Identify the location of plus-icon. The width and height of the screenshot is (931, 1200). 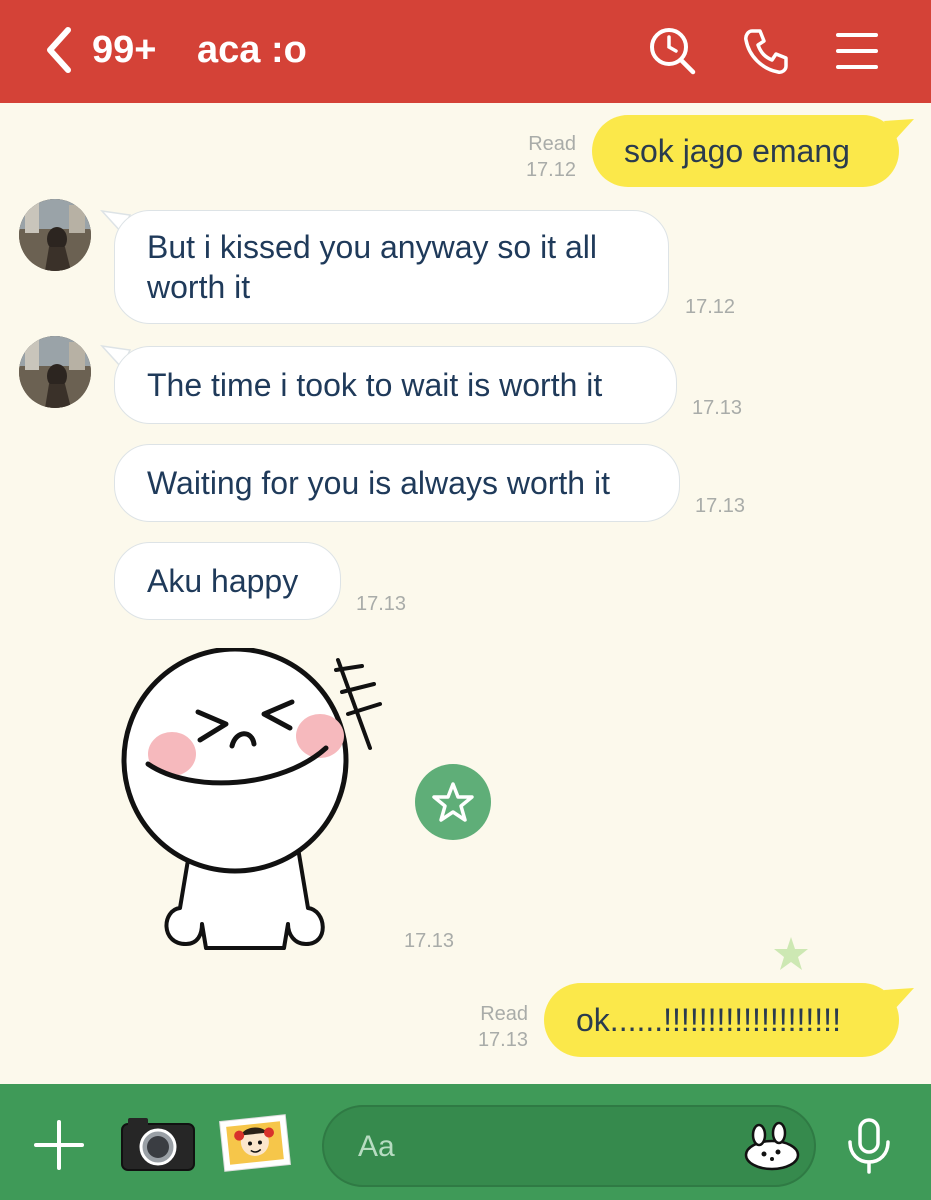
(59, 1145).